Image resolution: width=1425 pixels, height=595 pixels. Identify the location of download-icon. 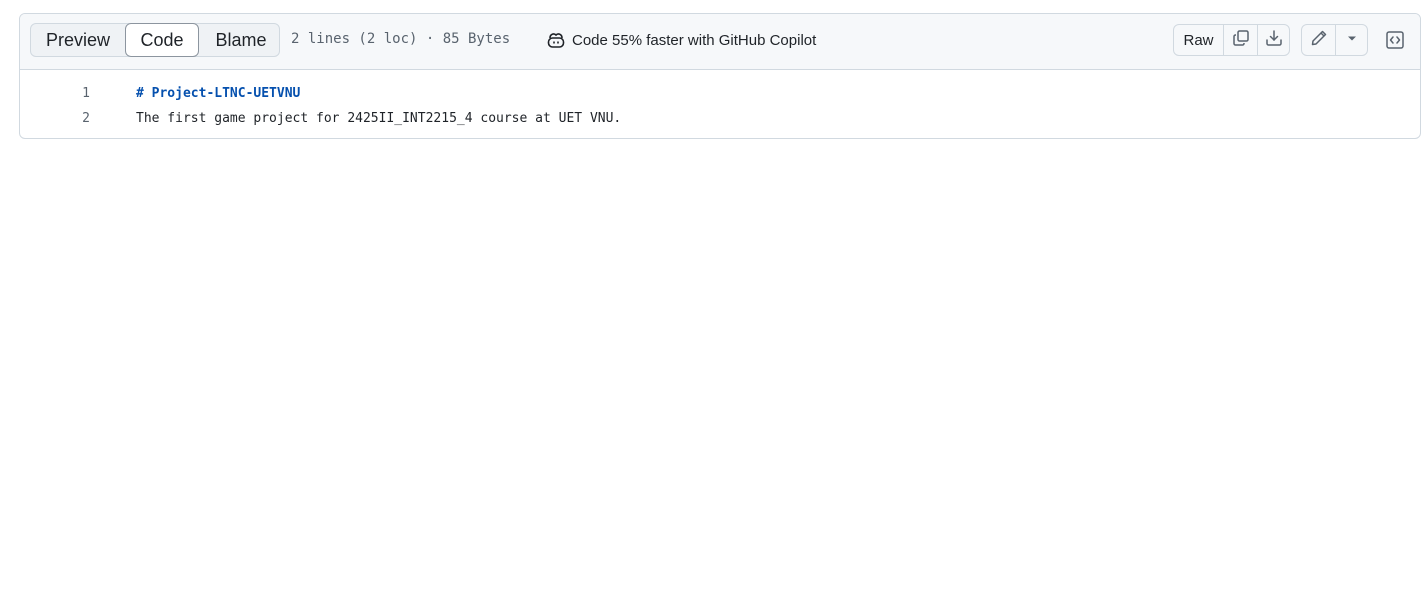
(1274, 40).